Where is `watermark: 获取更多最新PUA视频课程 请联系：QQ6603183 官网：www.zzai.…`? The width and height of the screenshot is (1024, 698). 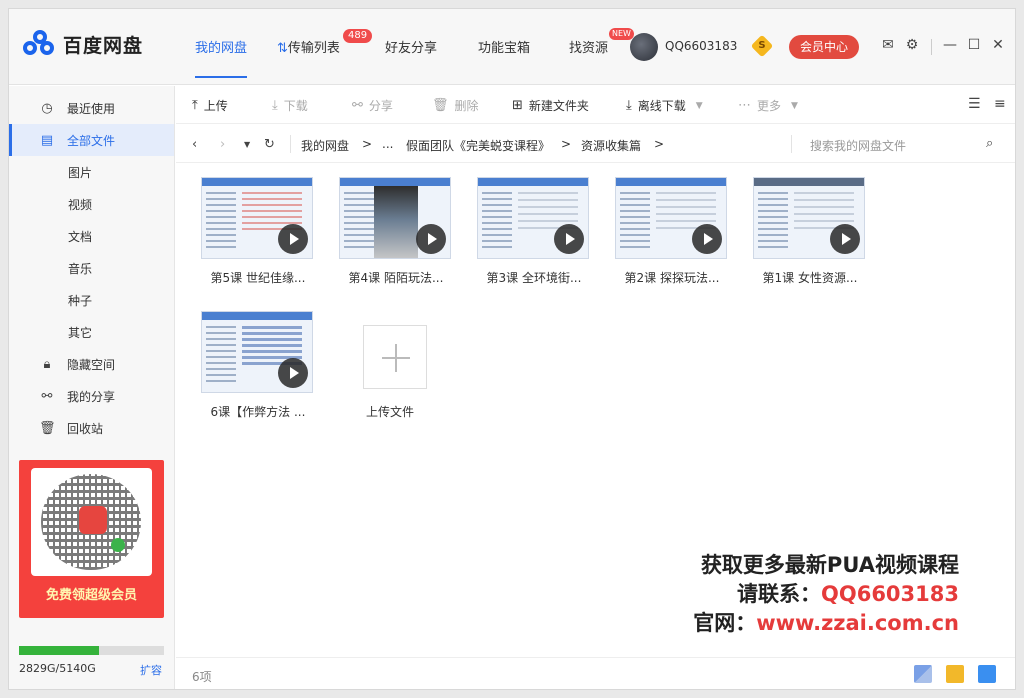 watermark: 获取更多最新PUA视频课程 请联系：QQ6603183 官网：www.zzai.… is located at coordinates (826, 594).